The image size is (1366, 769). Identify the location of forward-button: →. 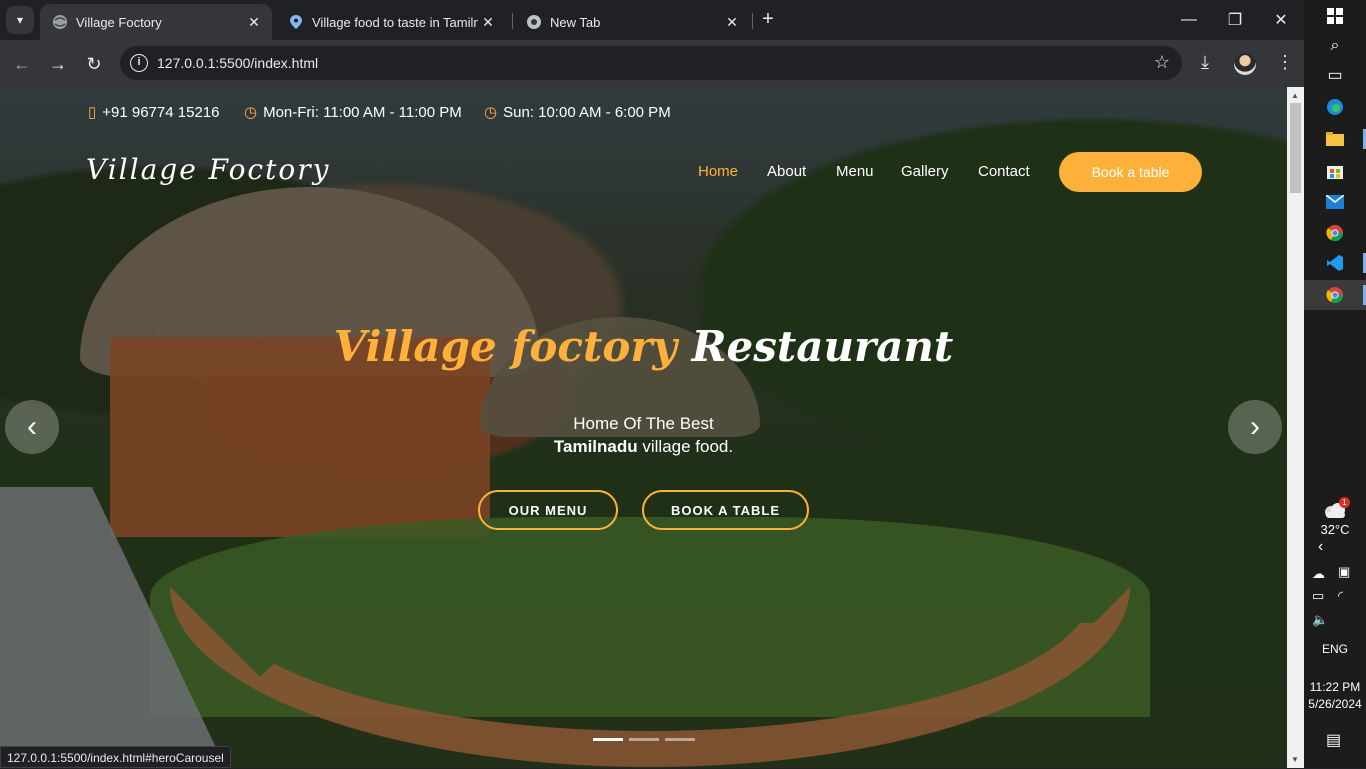
(58, 64).